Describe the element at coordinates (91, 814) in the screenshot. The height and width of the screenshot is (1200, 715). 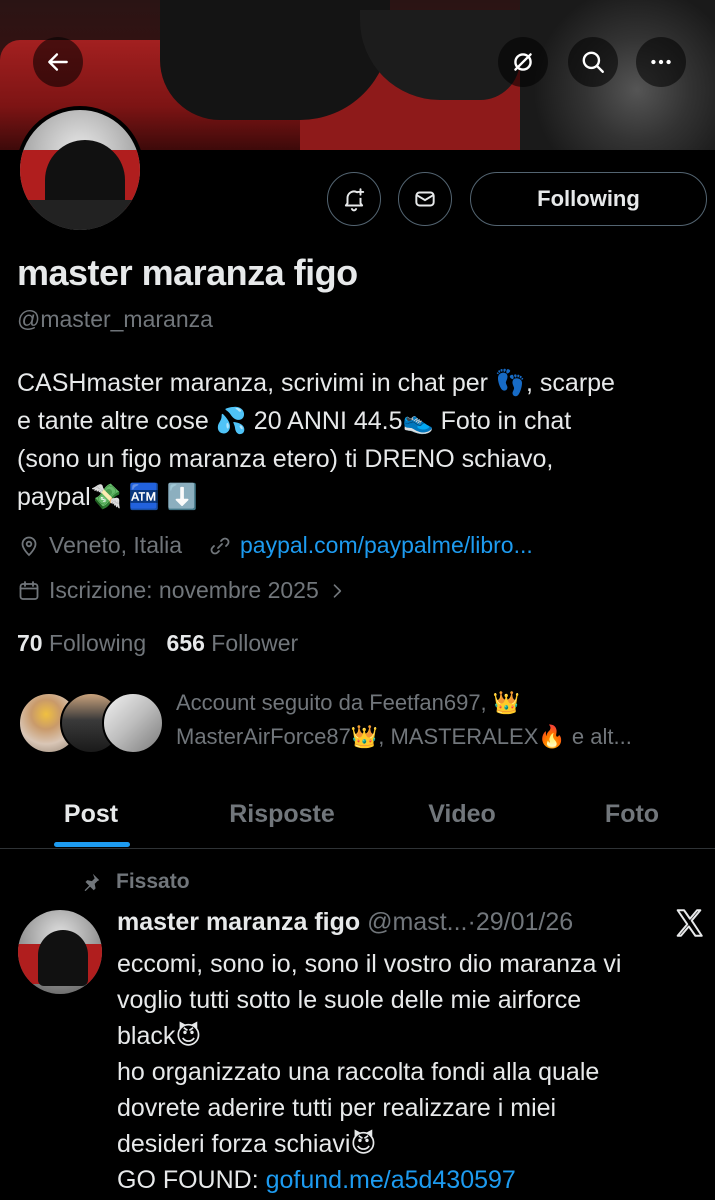
I see `tab-post: Post` at that location.